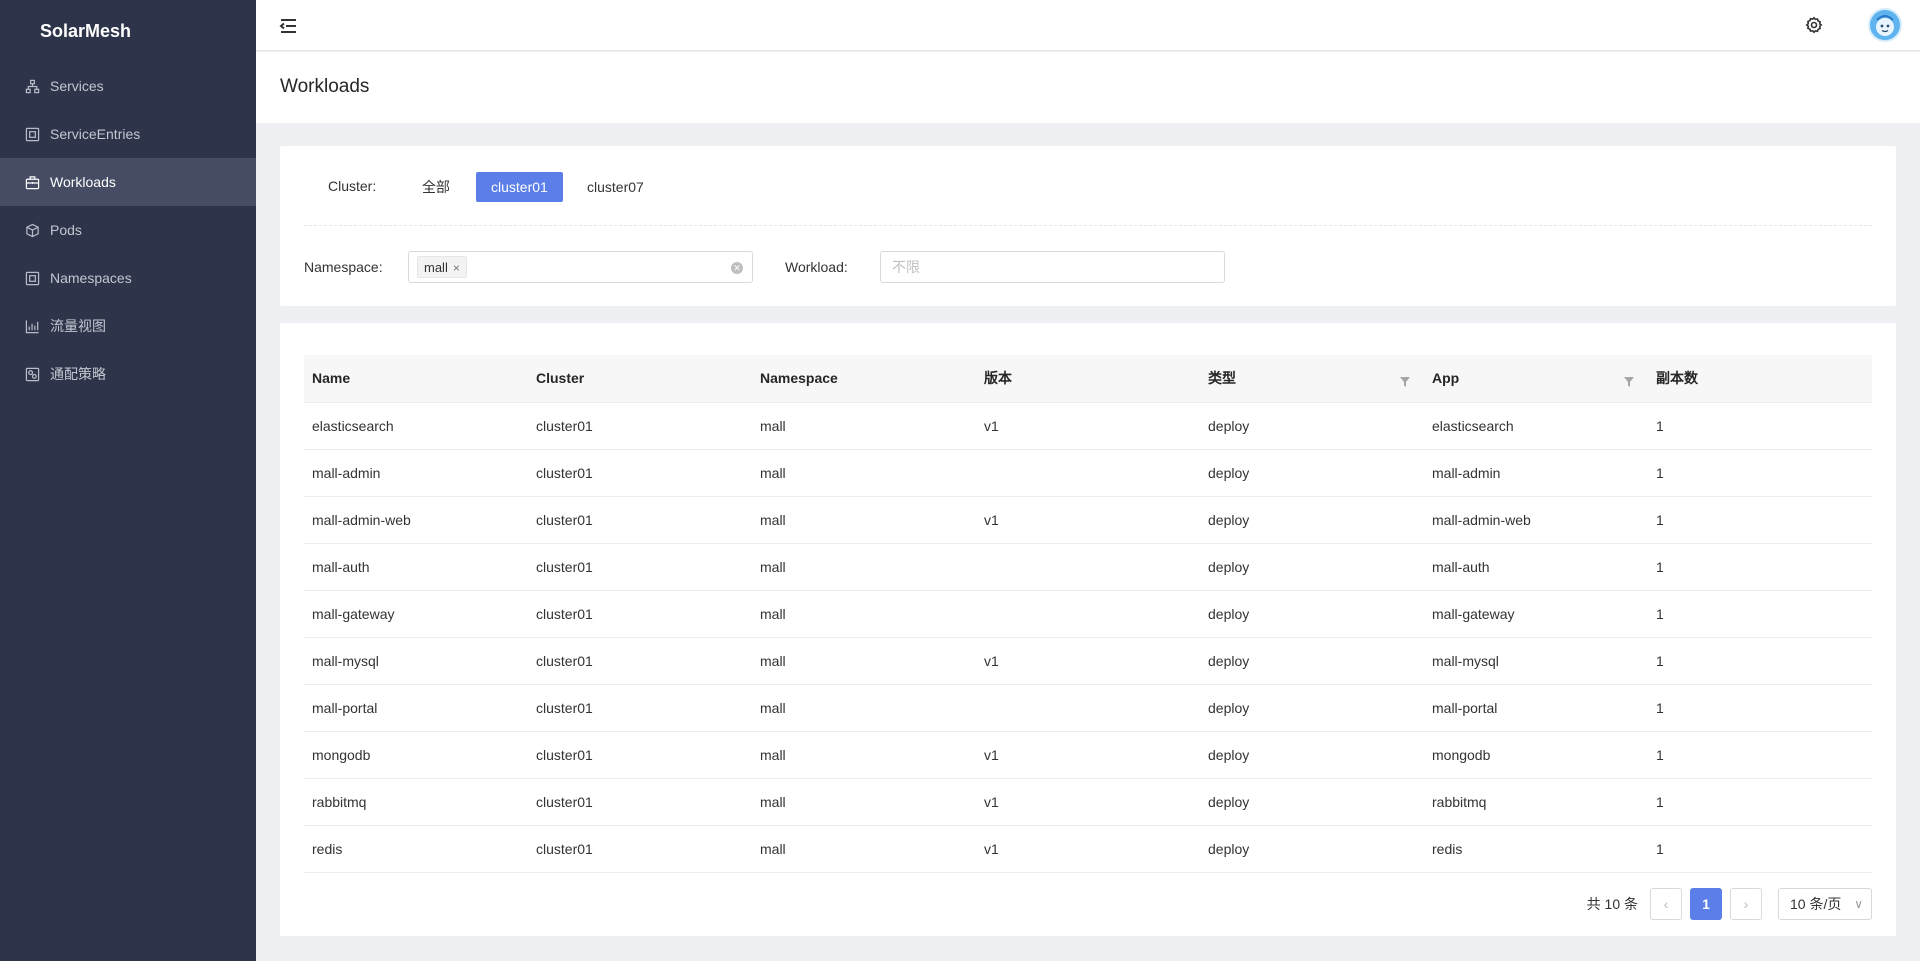 The height and width of the screenshot is (961, 1920). Describe the element at coordinates (998, 378) in the screenshot. I see `column-header-label: 版本` at that location.